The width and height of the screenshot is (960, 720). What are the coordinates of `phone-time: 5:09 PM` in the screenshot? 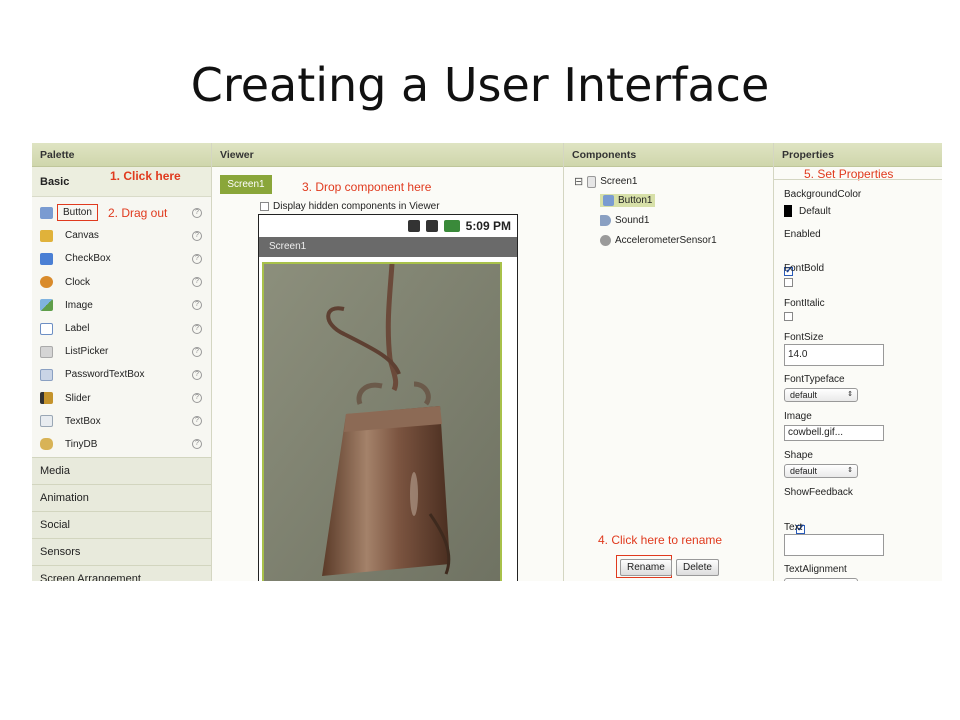 It's located at (488, 226).